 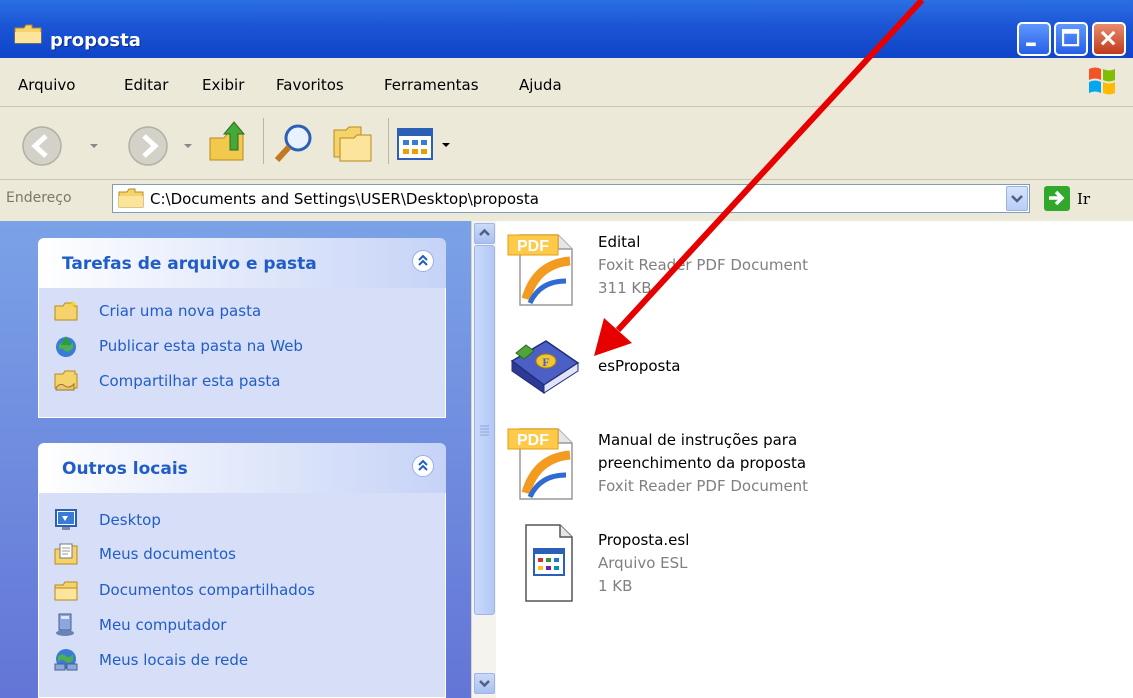 I want to click on address-dropdown-button, so click(x=1017, y=198).